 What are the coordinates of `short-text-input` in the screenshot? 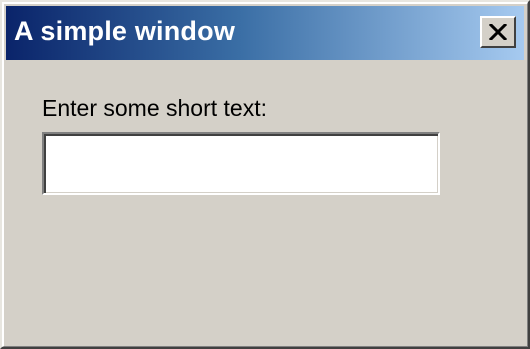 It's located at (241, 163).